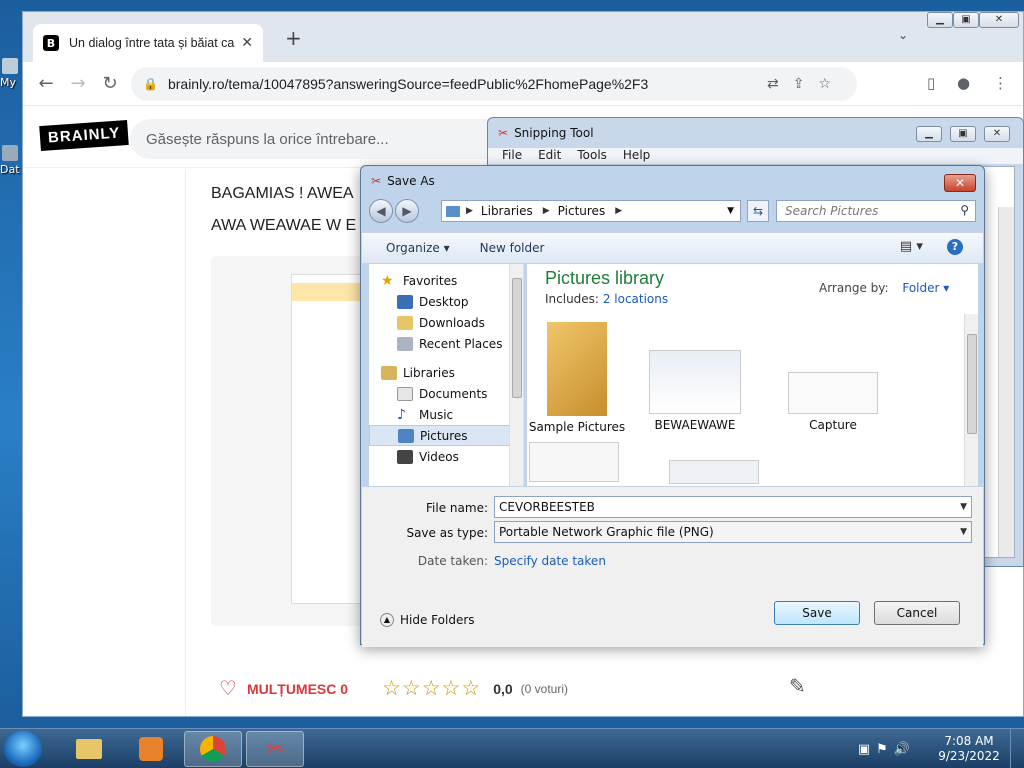 The height and width of the screenshot is (768, 1024). What do you see at coordinates (23, 749) in the screenshot?
I see `start-button` at bounding box center [23, 749].